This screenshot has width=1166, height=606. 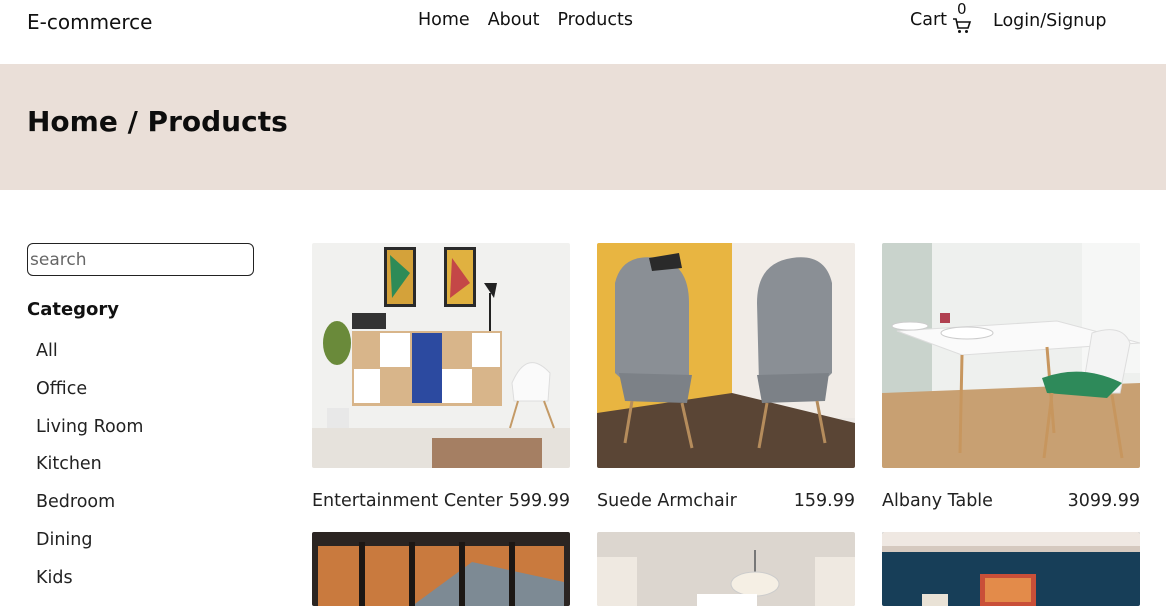 I want to click on product-meta: Entertainment Center 599.99, so click(x=441, y=501).